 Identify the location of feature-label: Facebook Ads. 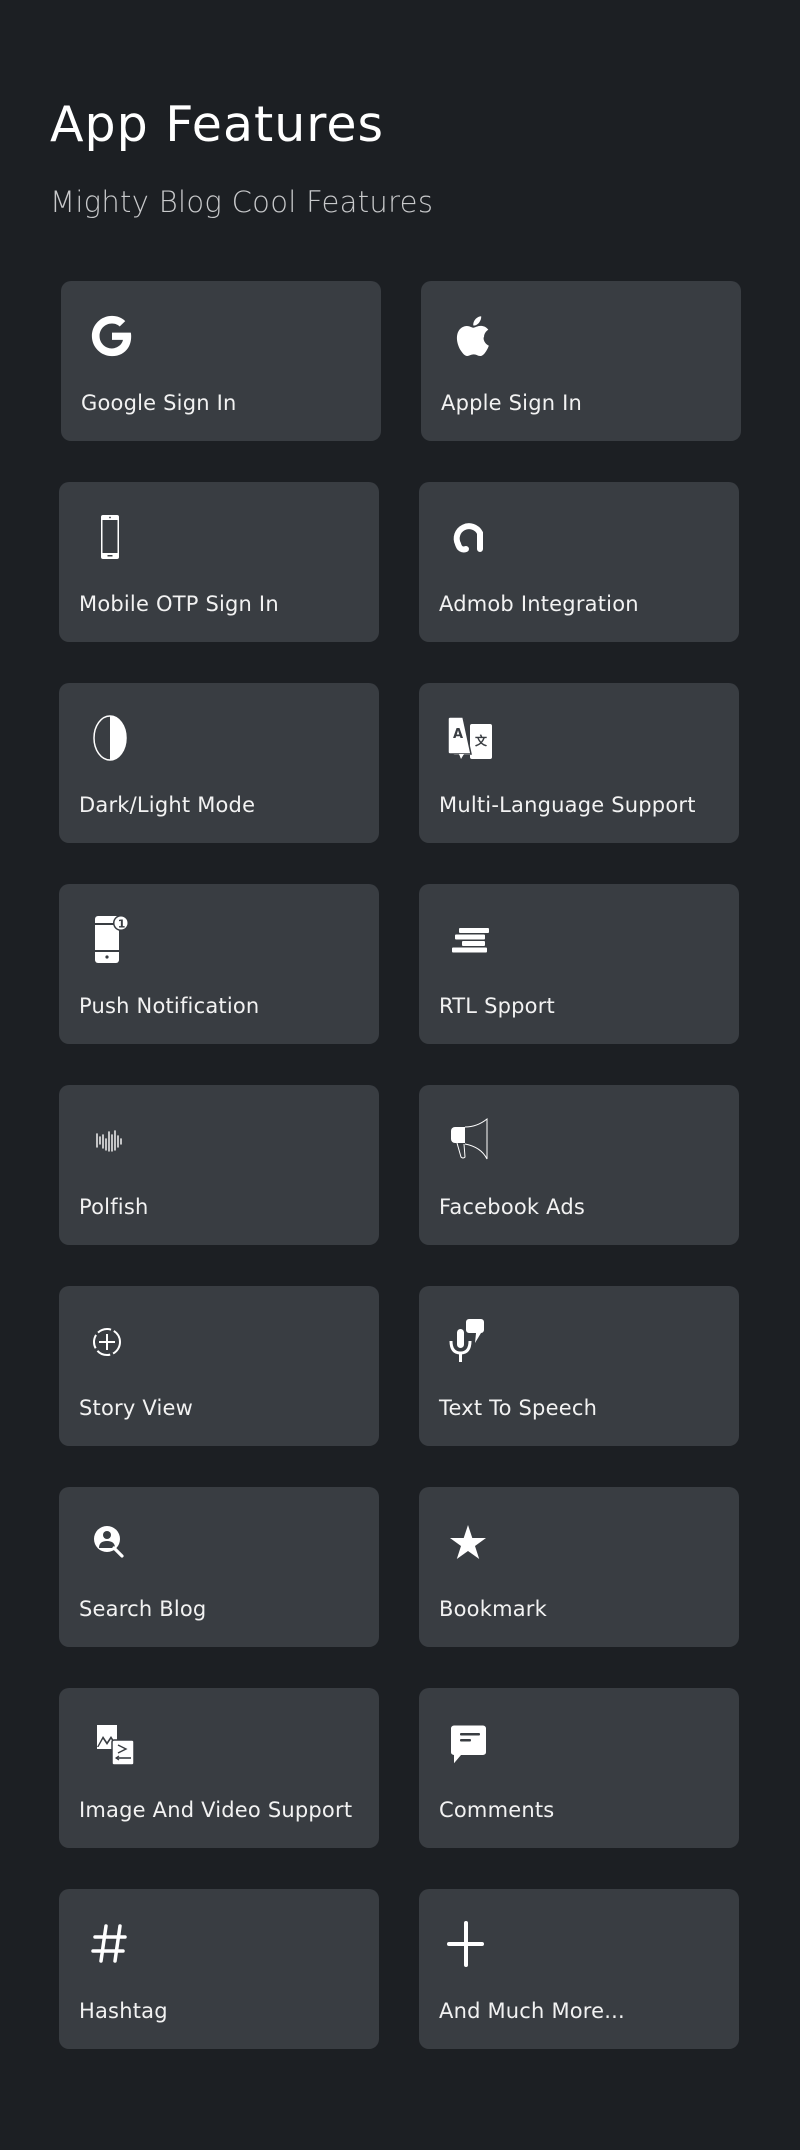
(512, 1207).